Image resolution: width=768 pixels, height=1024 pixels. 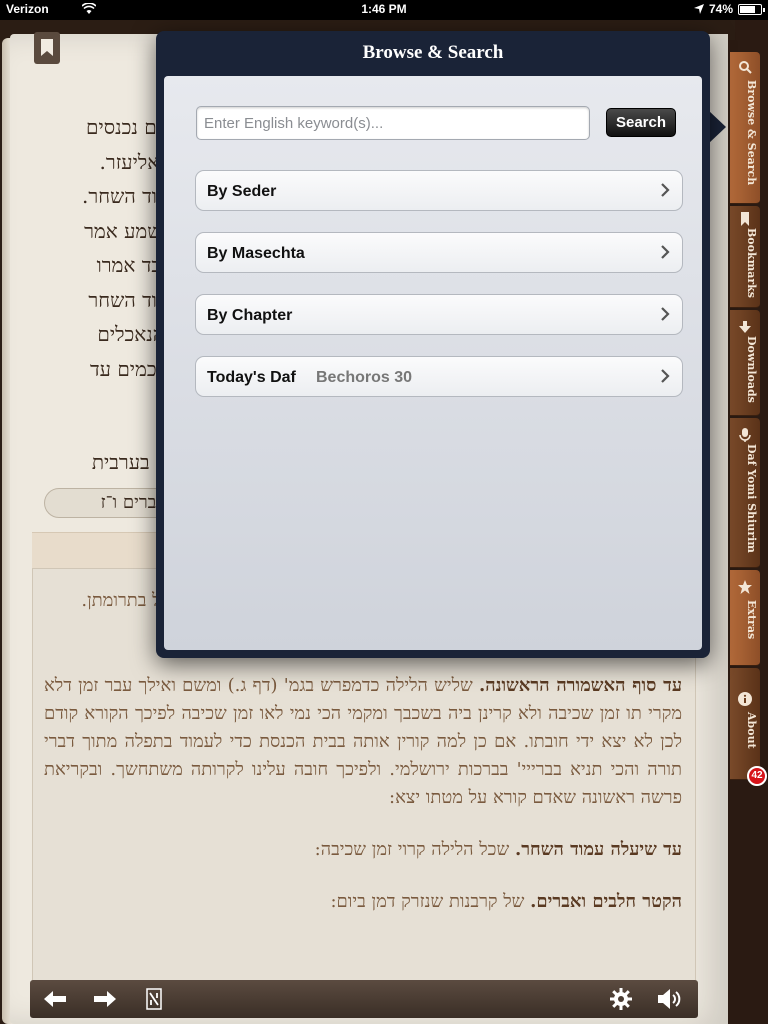 I want to click on star-icon, so click(x=745, y=587).